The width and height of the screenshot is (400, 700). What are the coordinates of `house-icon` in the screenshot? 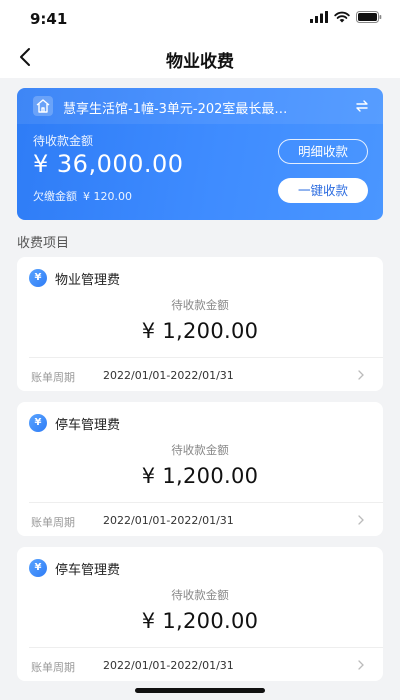 It's located at (43, 106).